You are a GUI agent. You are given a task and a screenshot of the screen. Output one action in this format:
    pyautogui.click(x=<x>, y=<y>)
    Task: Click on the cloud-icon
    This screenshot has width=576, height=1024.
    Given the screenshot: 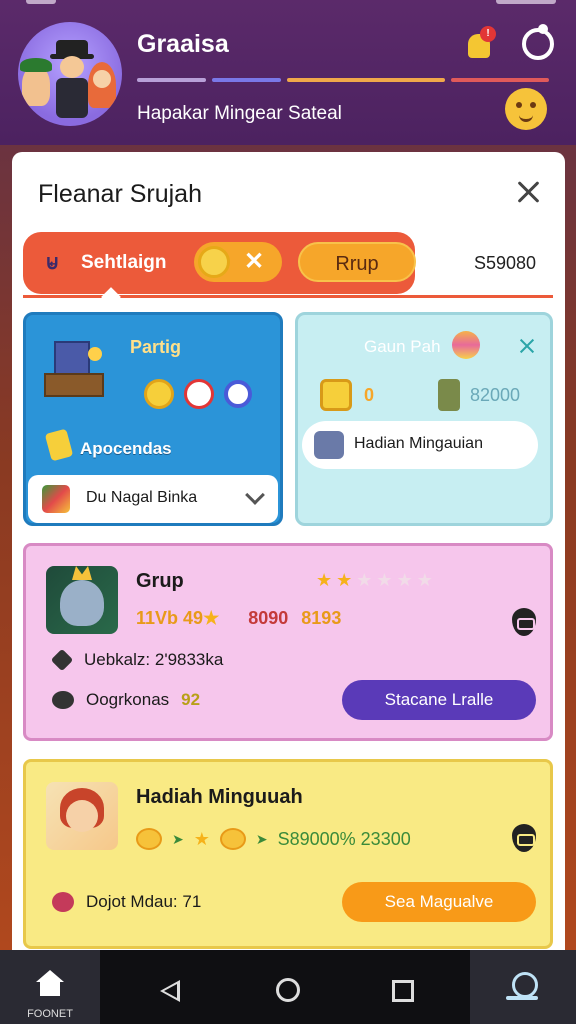 What is the action you would take?
    pyautogui.click(x=63, y=700)
    